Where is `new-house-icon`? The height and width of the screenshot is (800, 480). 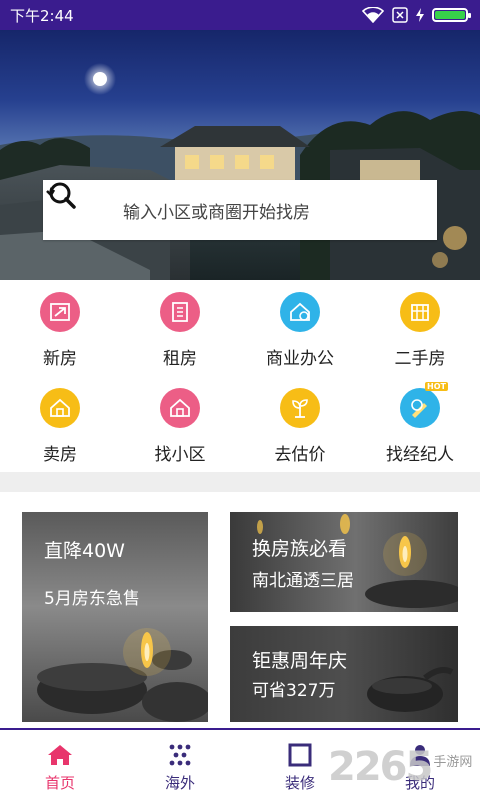
new-house-icon is located at coordinates (60, 312).